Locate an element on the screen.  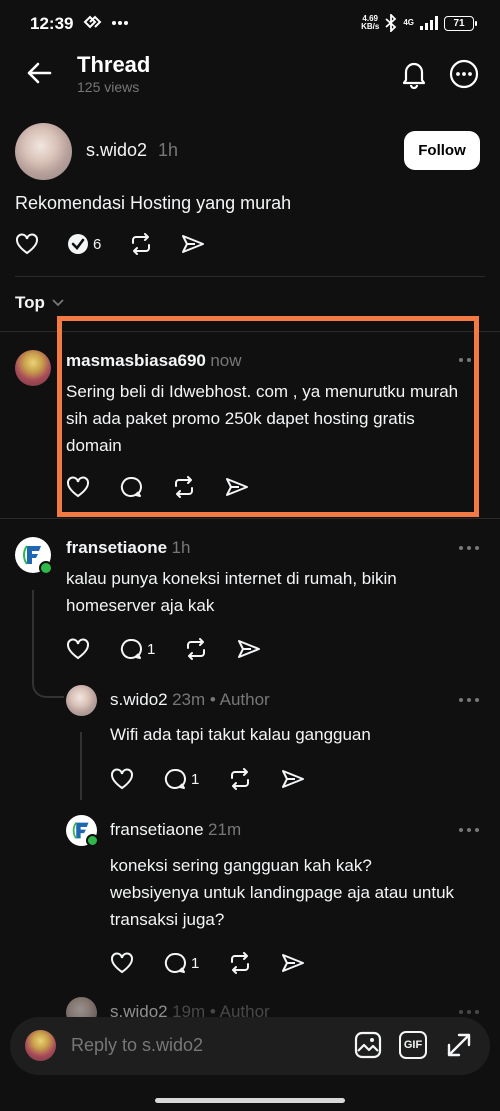
net-speed: 4.69 KB/s is located at coordinates (370, 23).